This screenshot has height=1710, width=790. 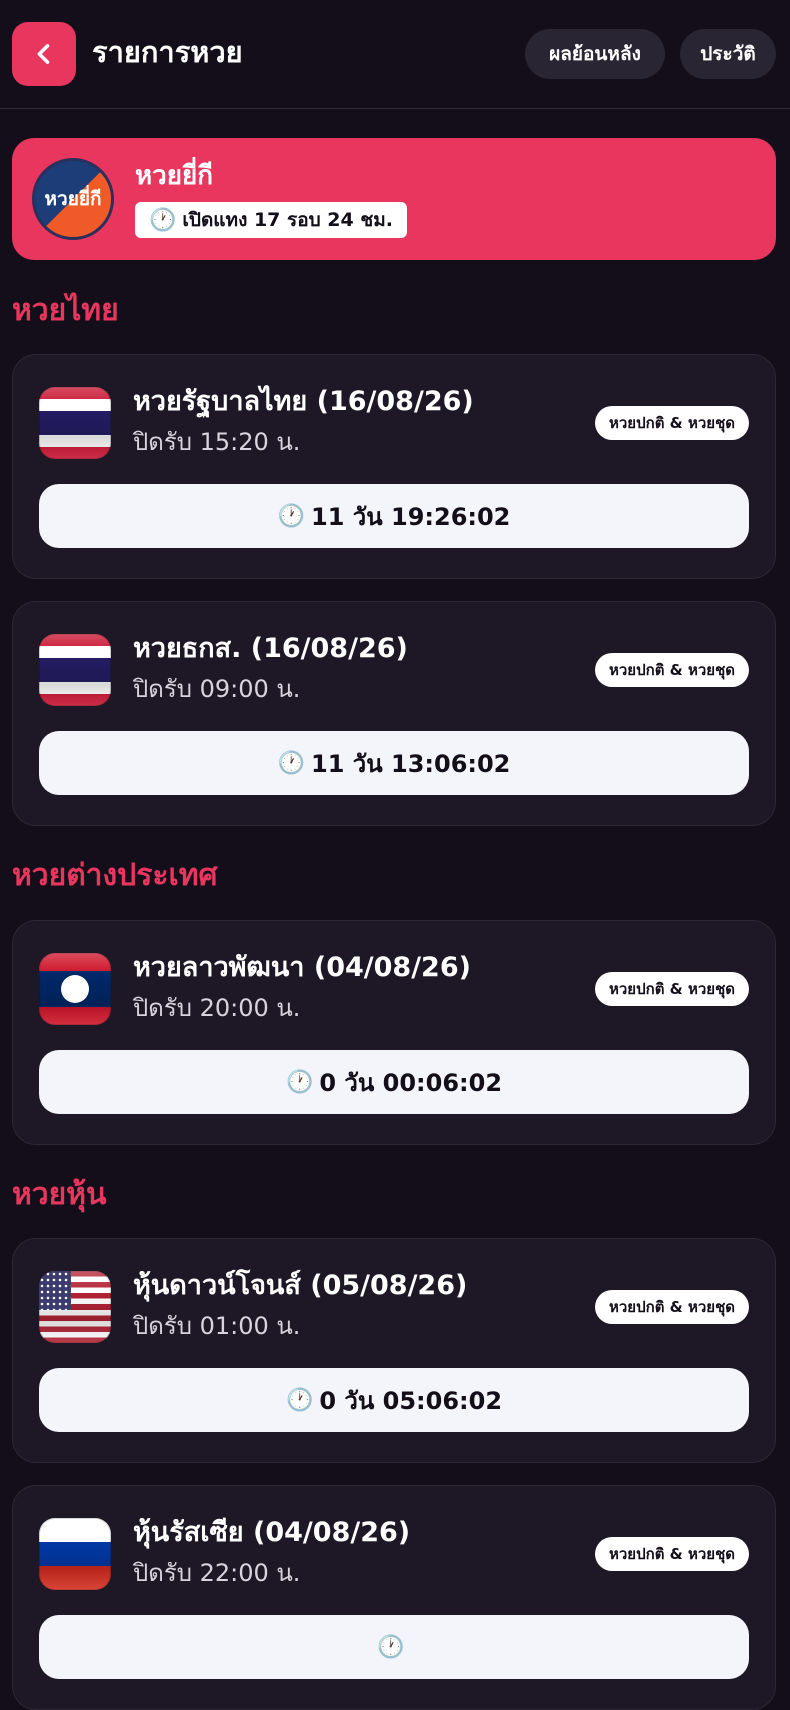 I want to click on yeekee-logo: หวยยี่กี, so click(x=73, y=199).